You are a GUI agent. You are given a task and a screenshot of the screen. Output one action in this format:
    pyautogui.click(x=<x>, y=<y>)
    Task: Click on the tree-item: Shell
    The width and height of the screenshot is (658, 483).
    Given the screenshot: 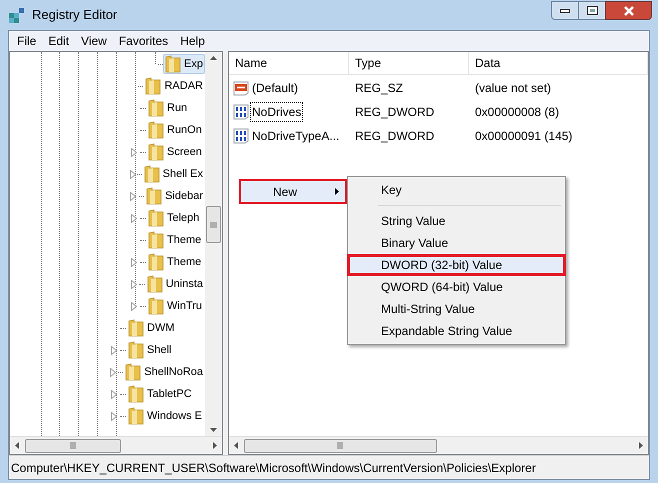 What is the action you would take?
    pyautogui.click(x=150, y=350)
    